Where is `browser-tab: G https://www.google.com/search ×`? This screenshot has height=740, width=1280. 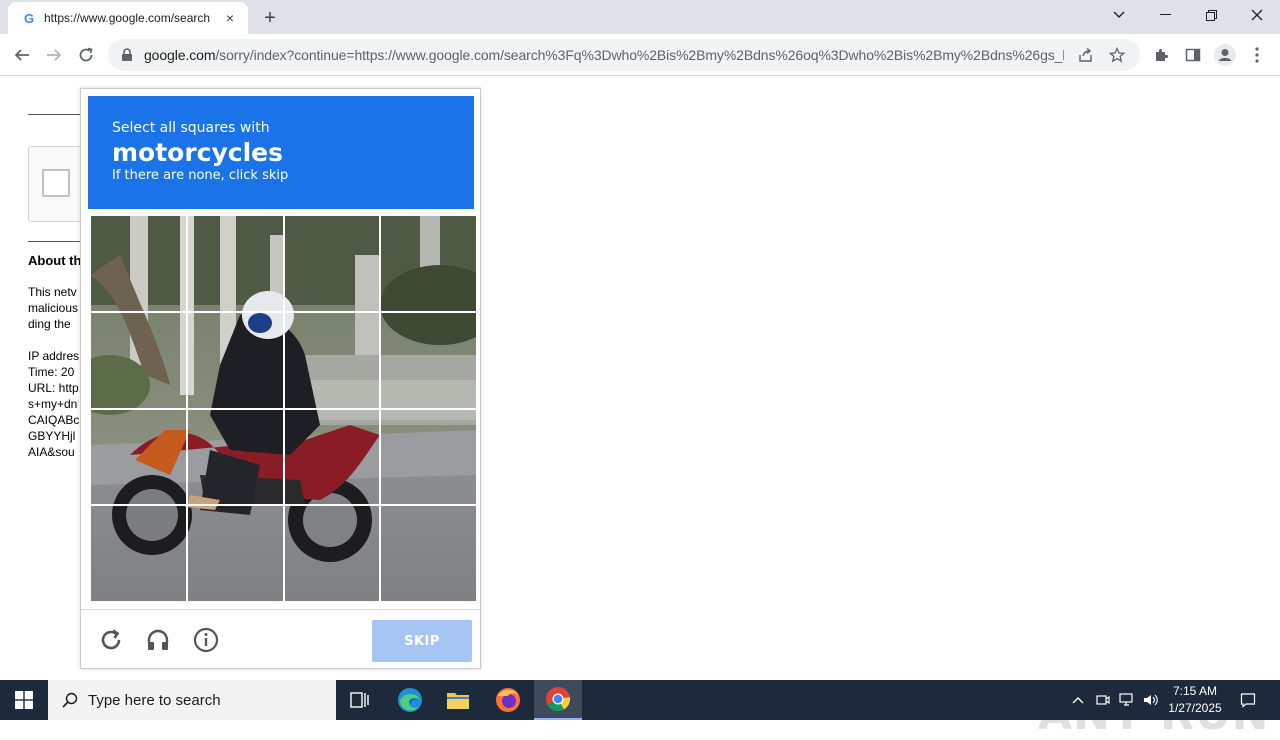 browser-tab: G https://www.google.com/search × is located at coordinates (128, 18).